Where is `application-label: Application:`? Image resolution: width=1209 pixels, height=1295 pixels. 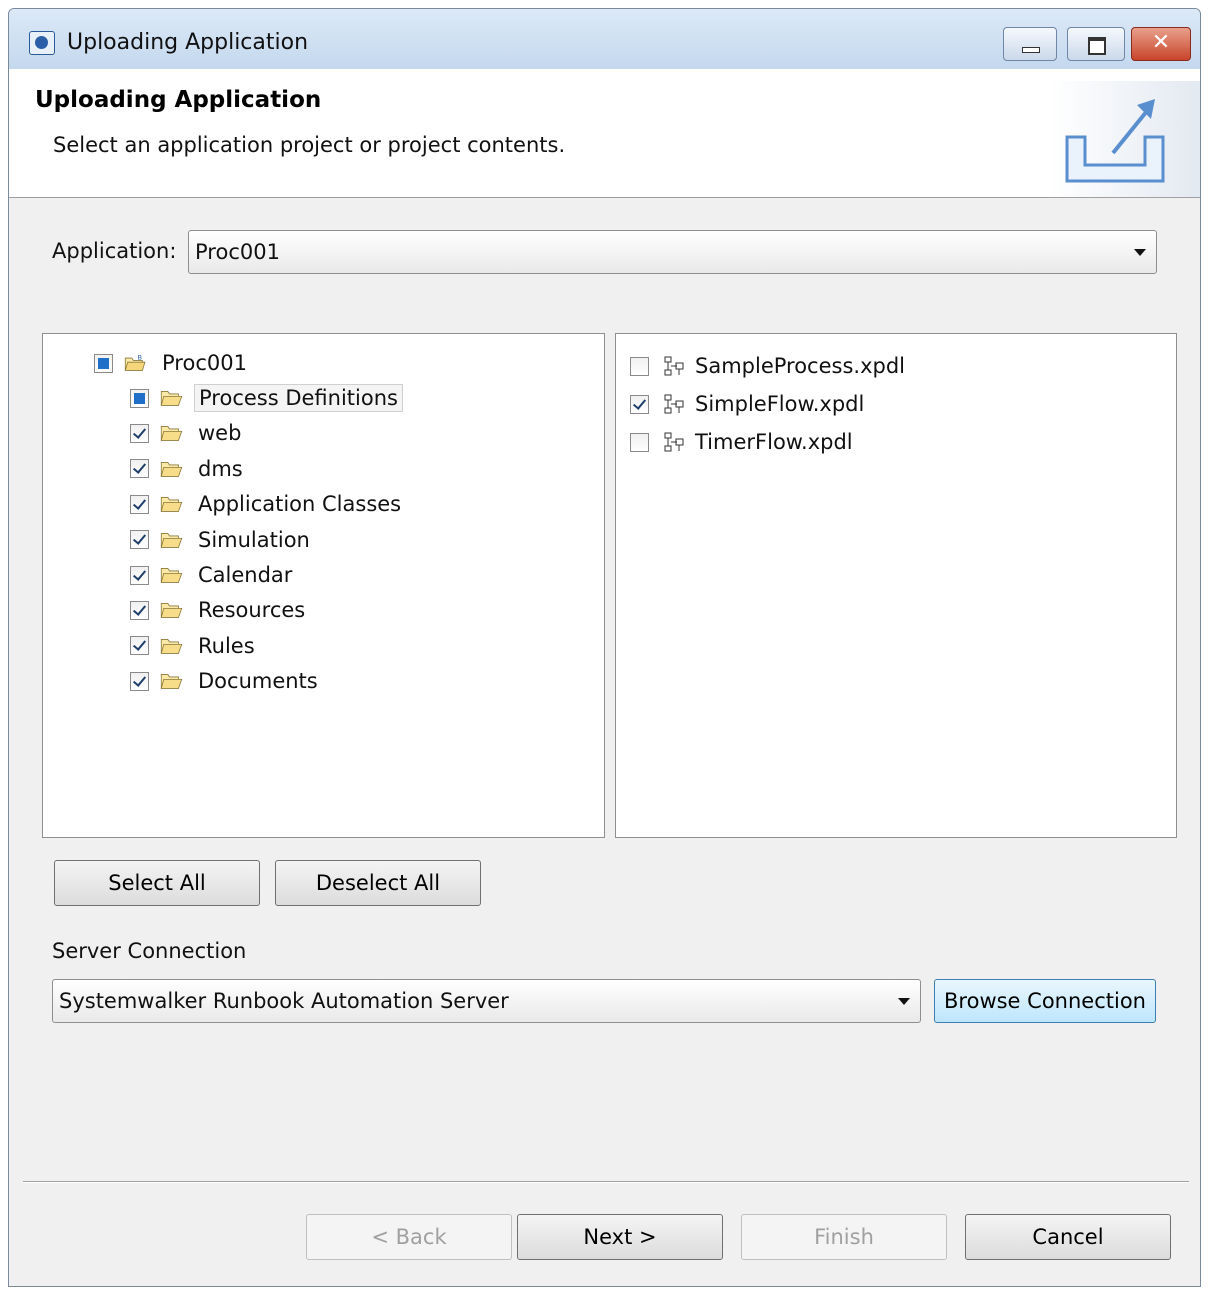
application-label: Application: is located at coordinates (114, 251).